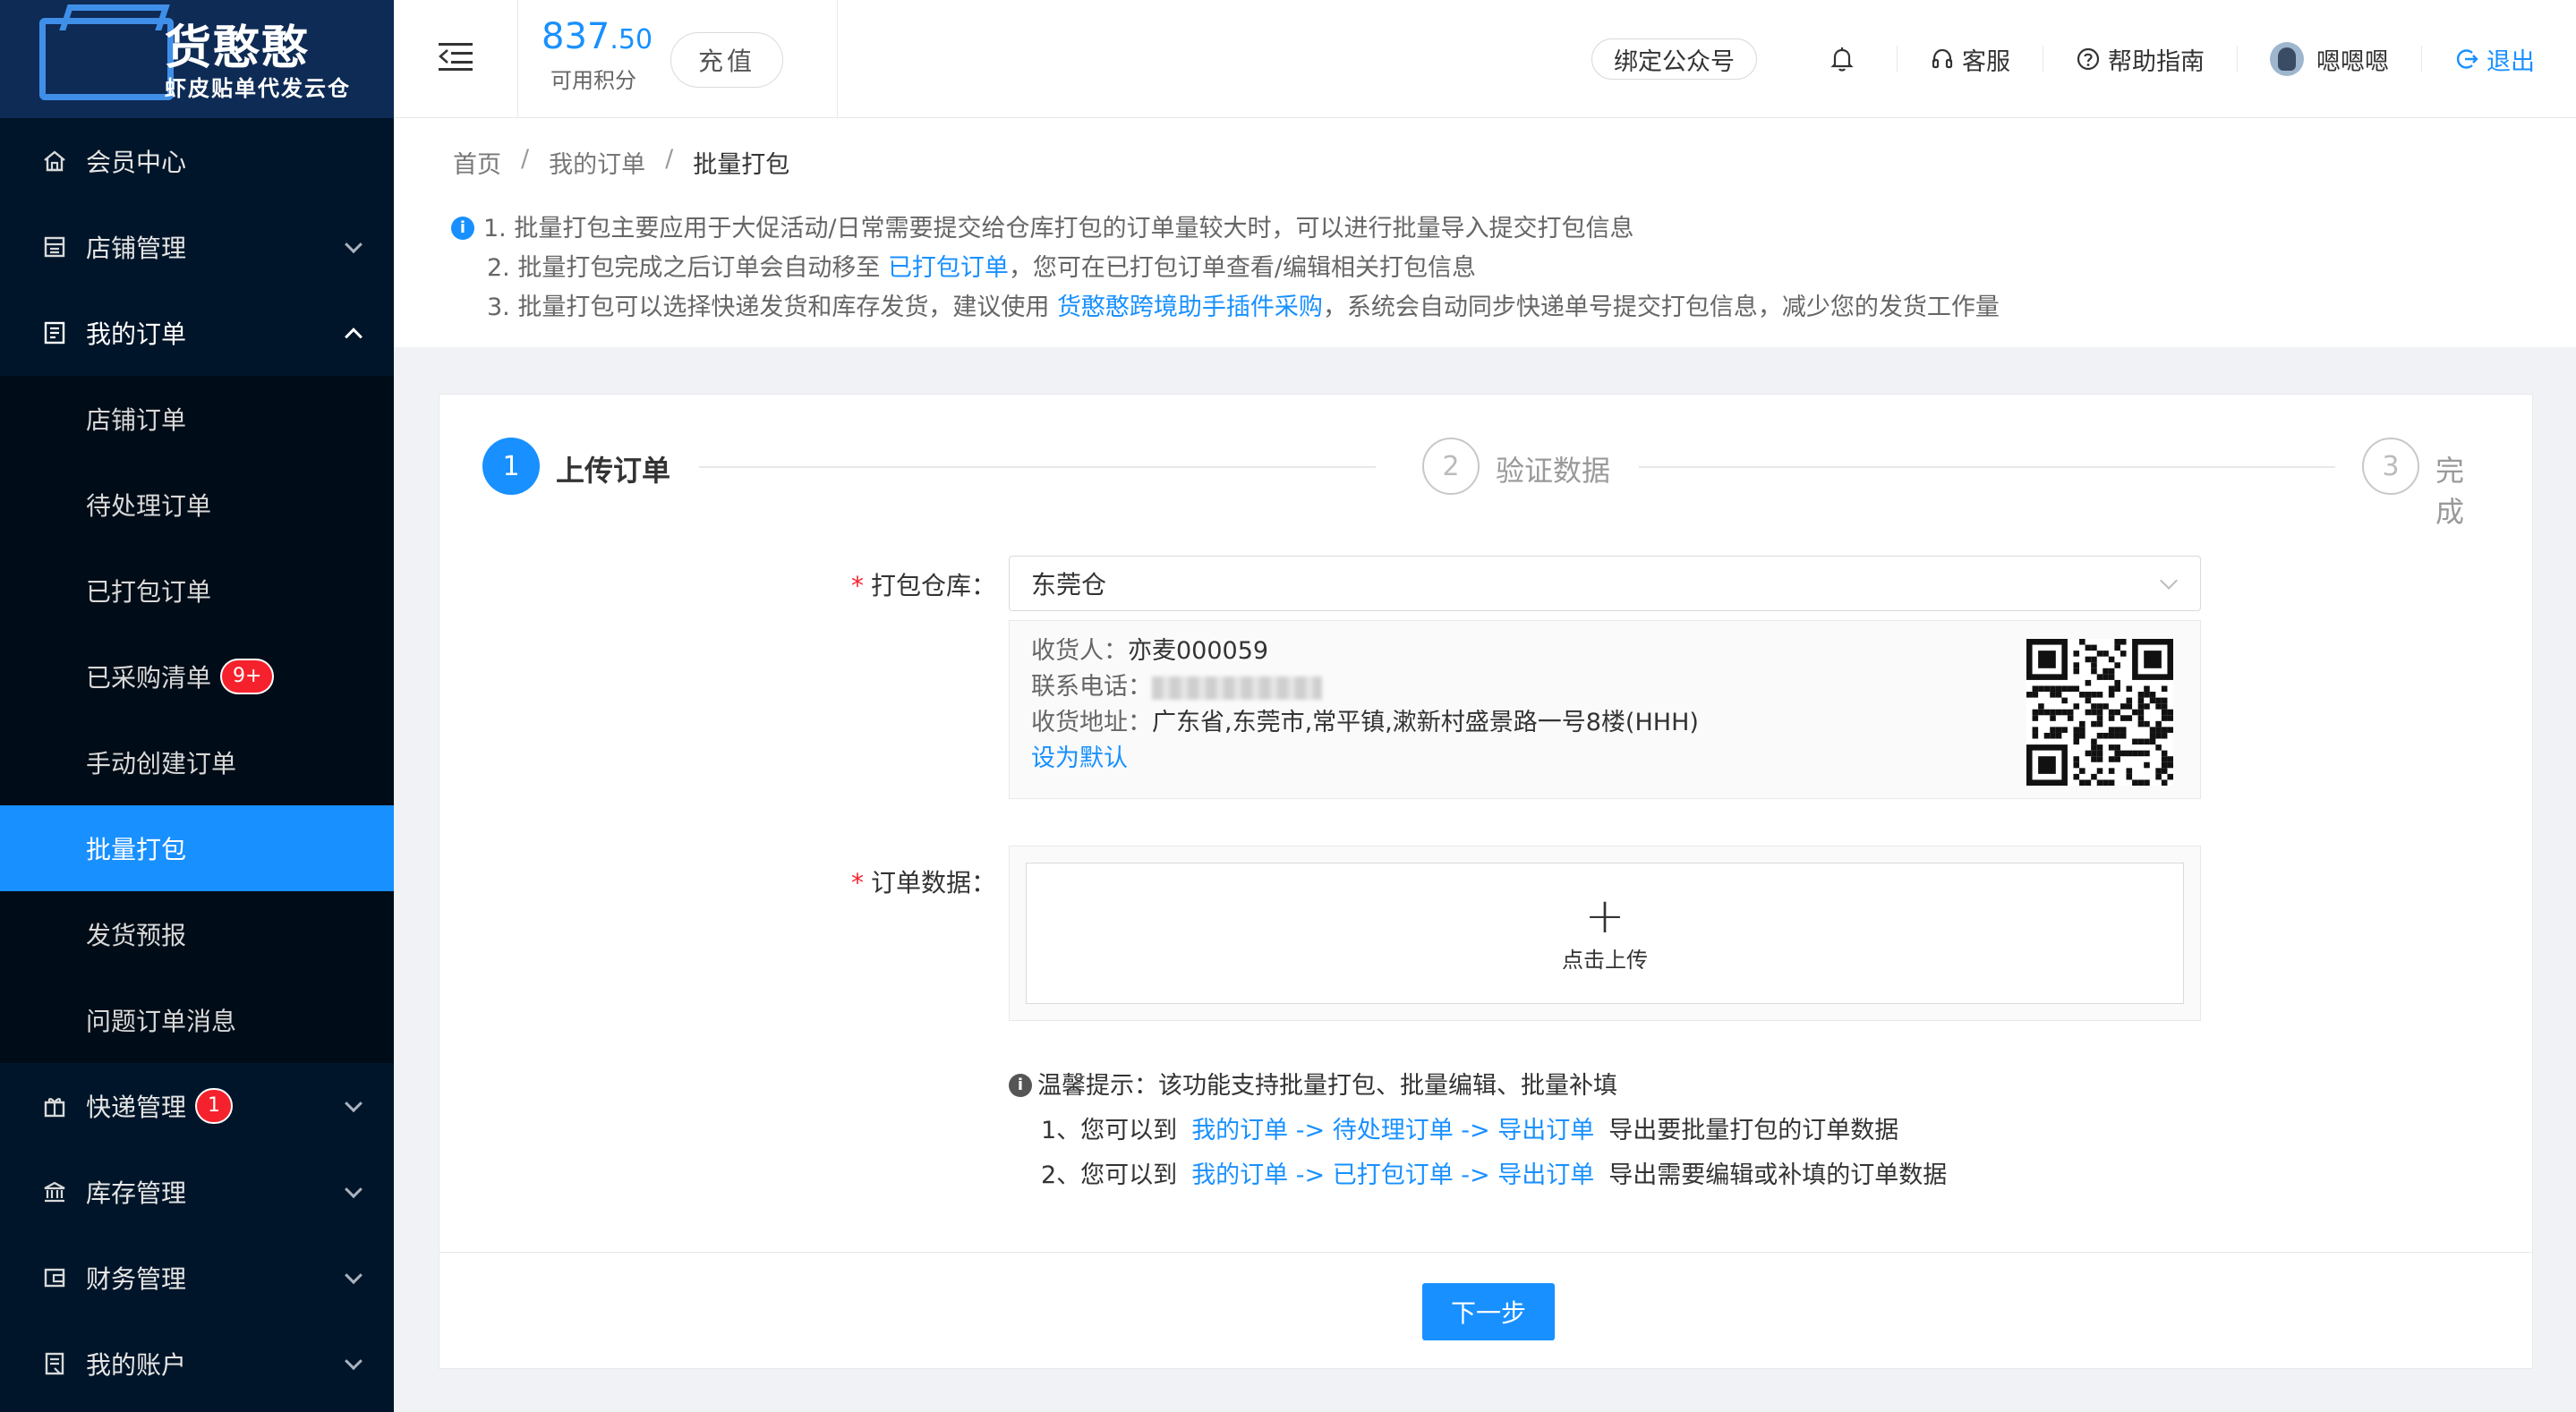  What do you see at coordinates (772, 307) in the screenshot?
I see `note-3-prefix: 3. 批量打包可以选择快递发货和库存发货，建议使用` at bounding box center [772, 307].